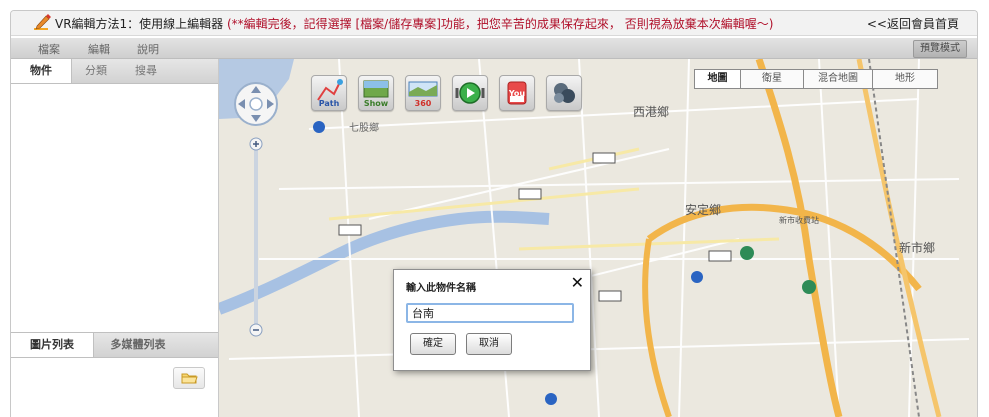 Image resolution: width=989 pixels, height=417 pixels. Describe the element at coordinates (96, 71) in the screenshot. I see `tab-categories: 分類` at that location.